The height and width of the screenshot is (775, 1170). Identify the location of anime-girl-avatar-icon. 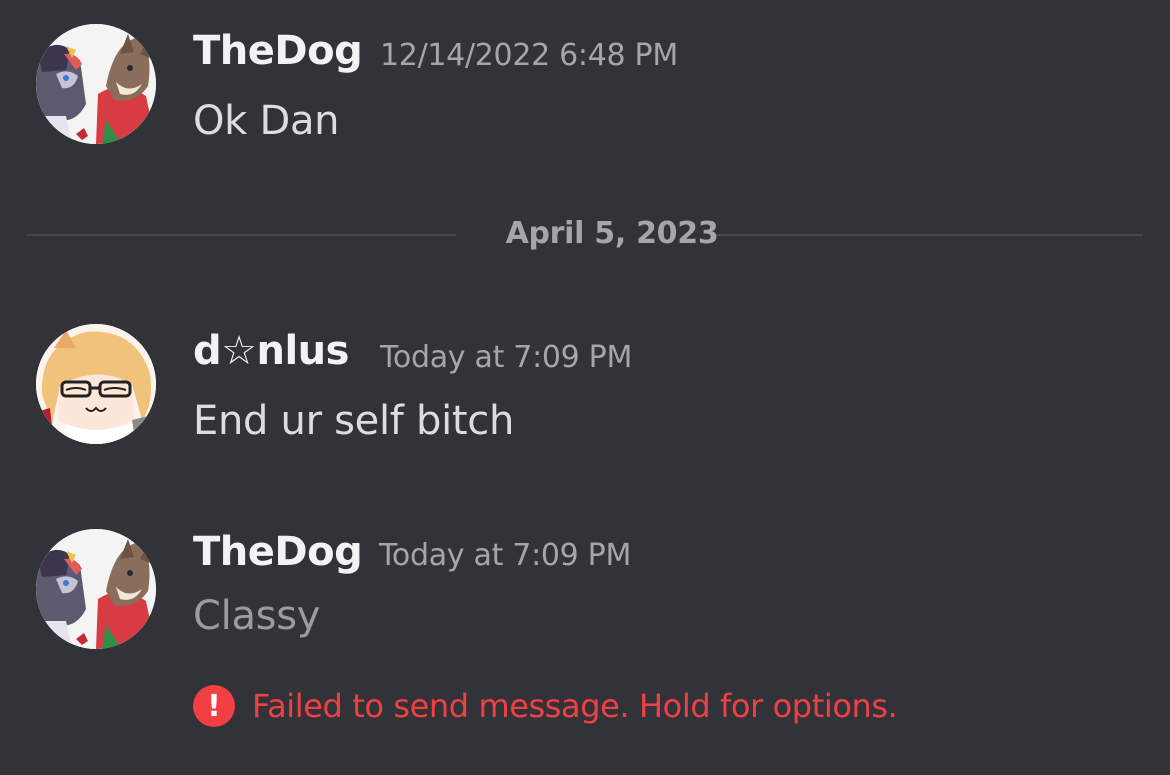
(96, 384).